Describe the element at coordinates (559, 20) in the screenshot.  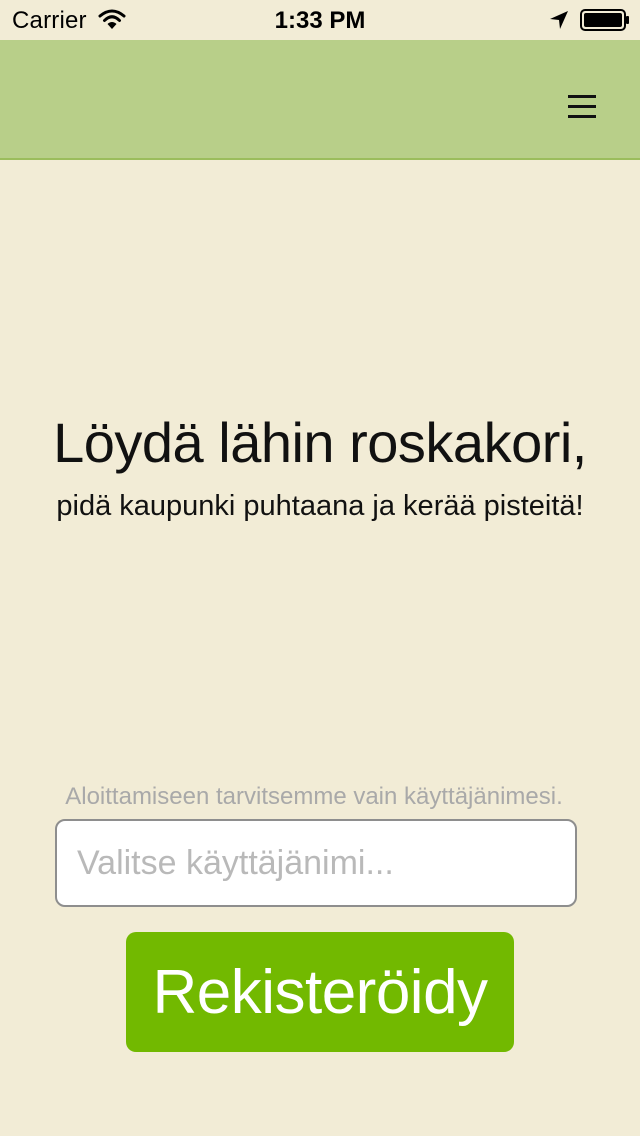
I see `location-arrow-icon` at that location.